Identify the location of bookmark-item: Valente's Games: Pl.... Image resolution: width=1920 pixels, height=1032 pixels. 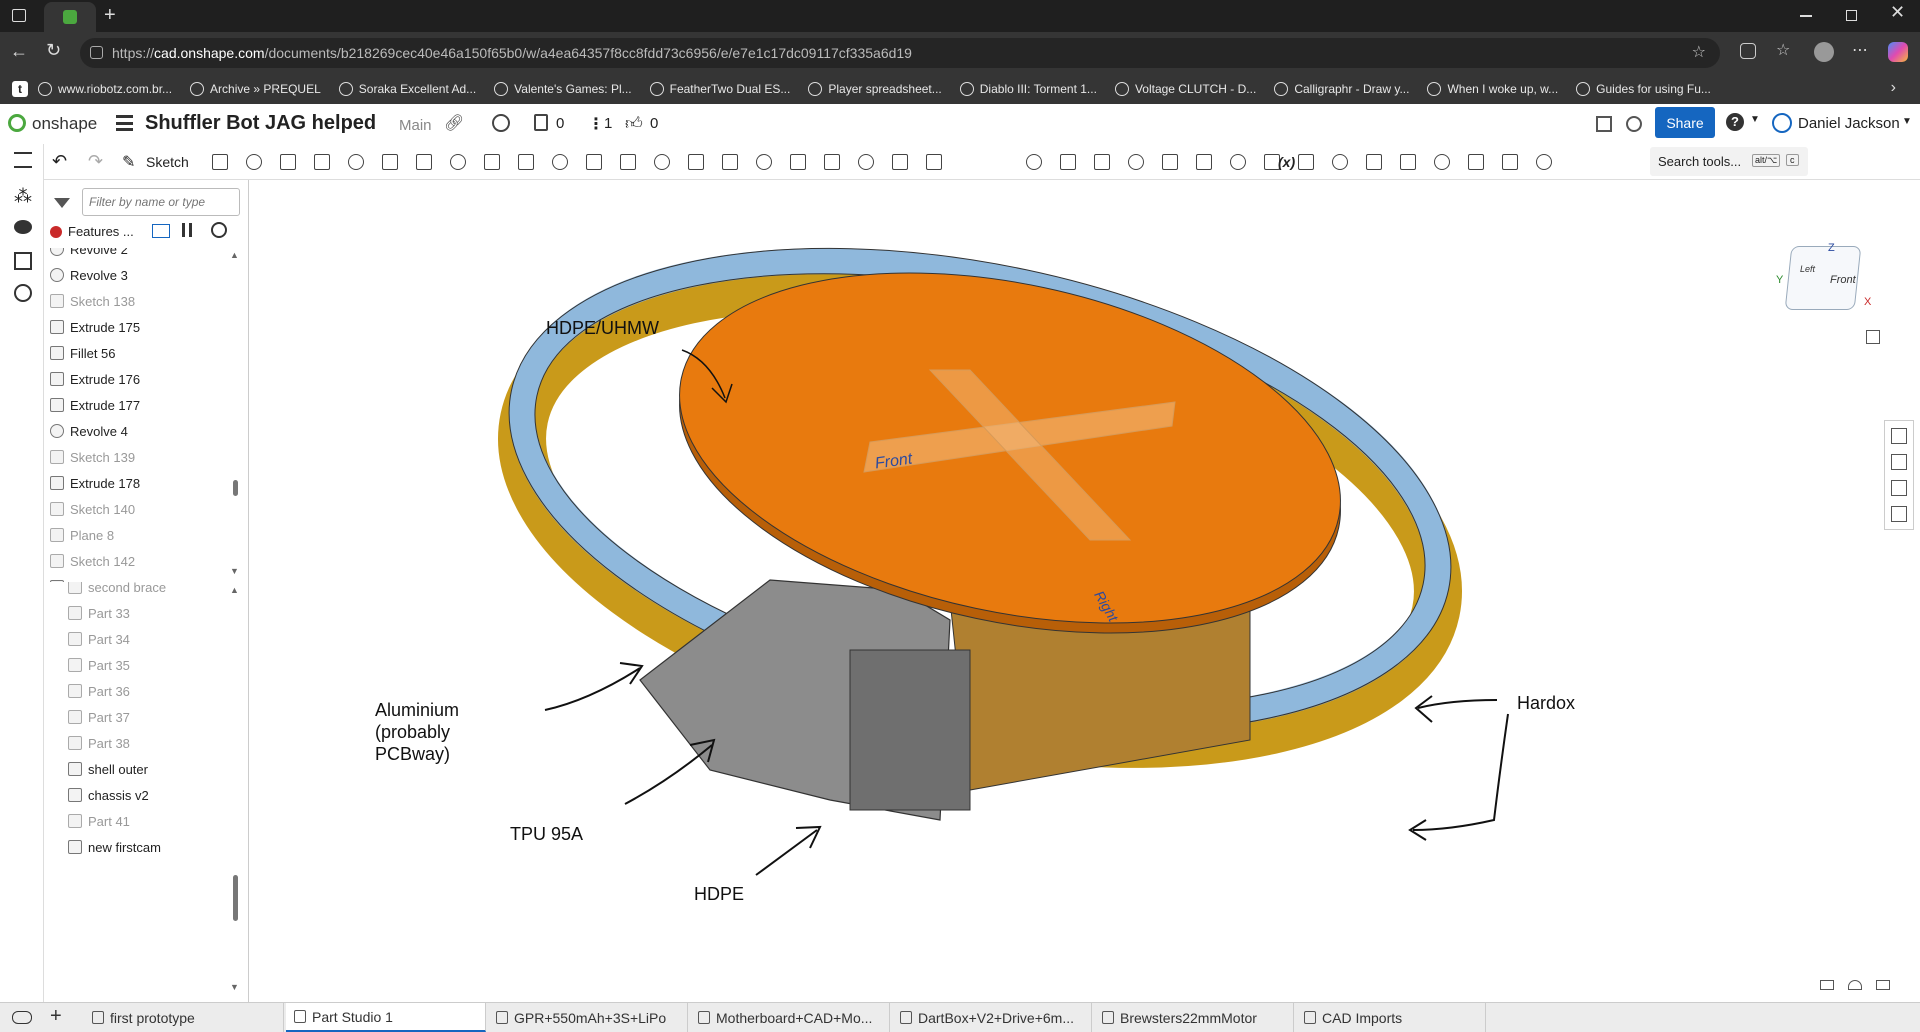
(563, 89).